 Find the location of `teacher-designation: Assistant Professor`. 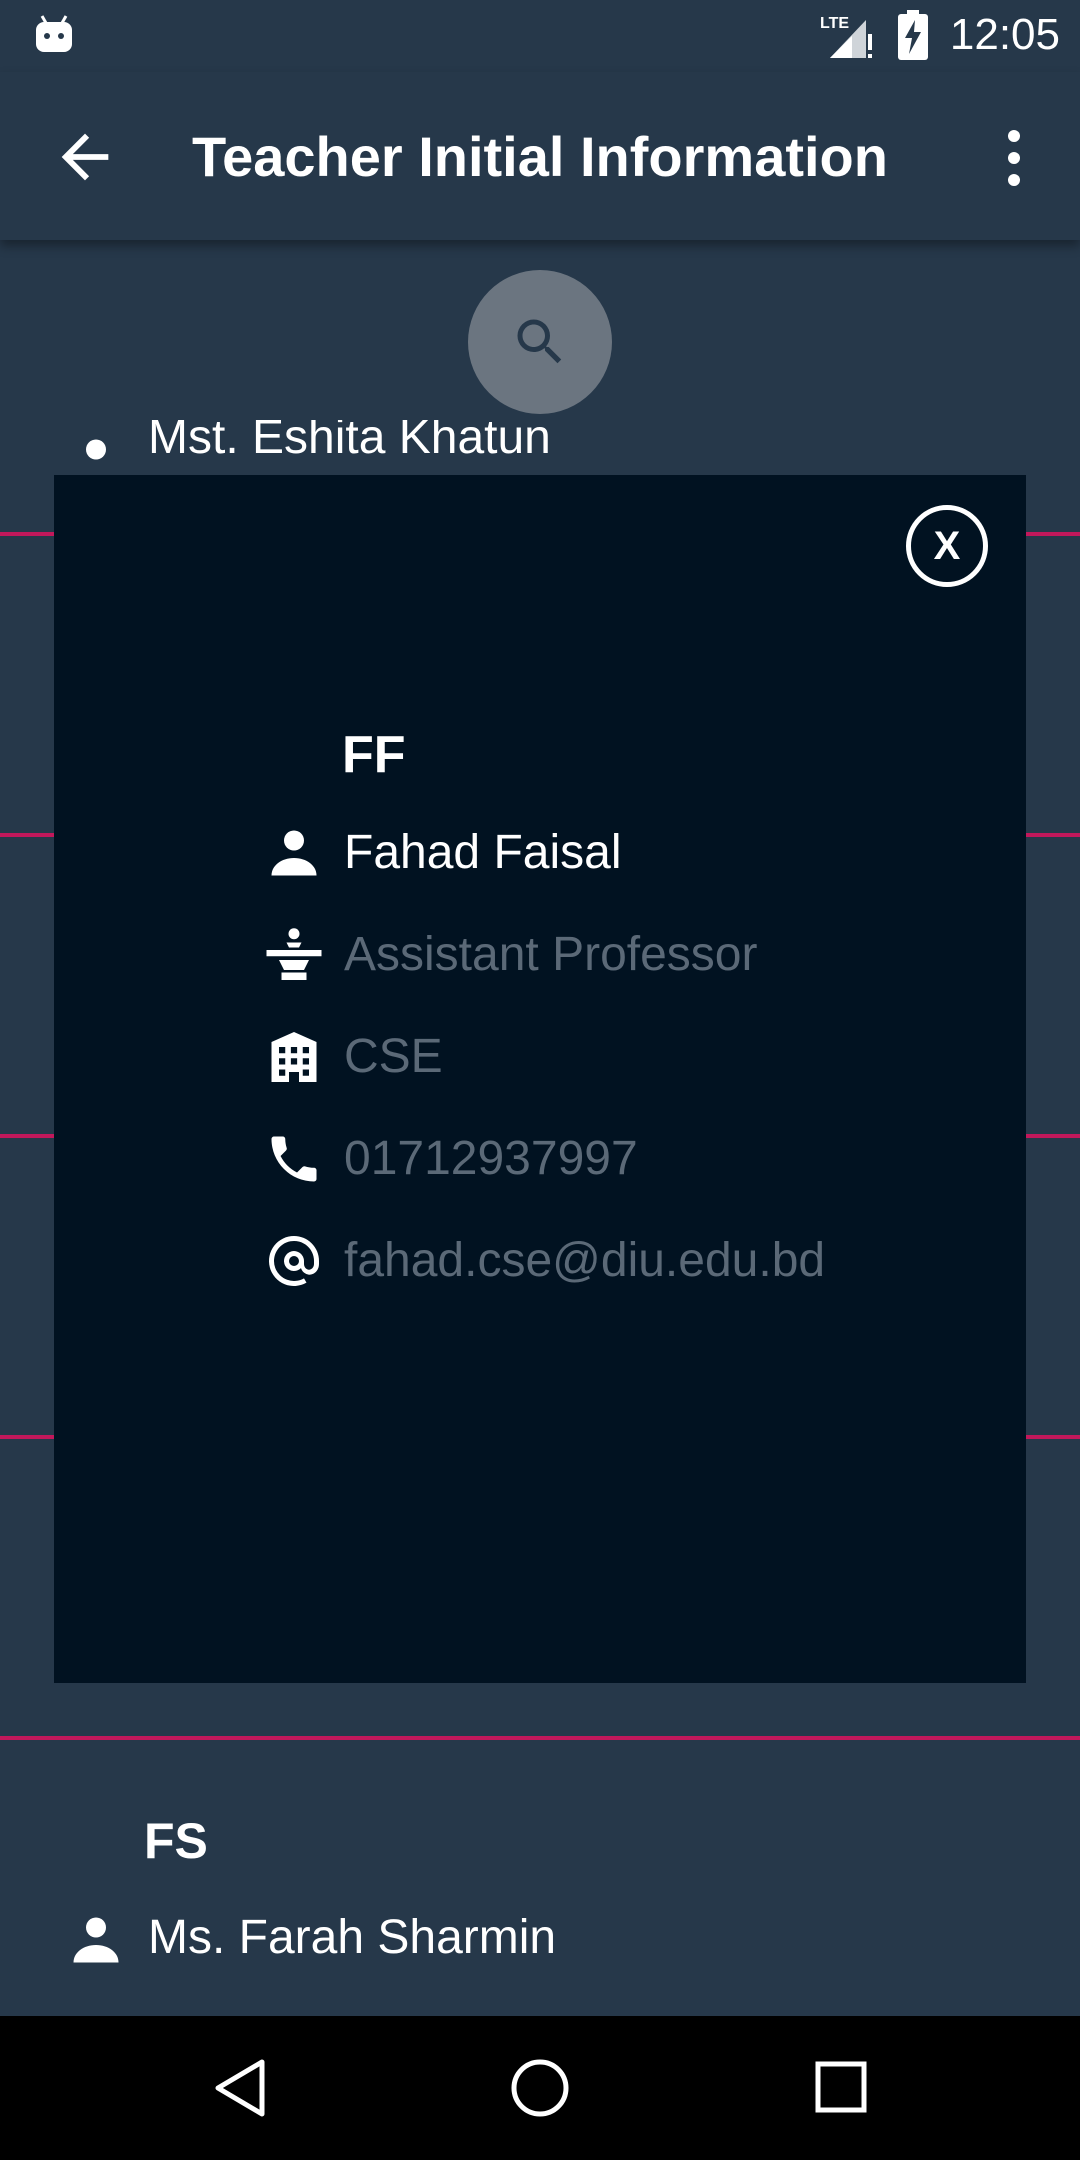

teacher-designation: Assistant Professor is located at coordinates (551, 954).